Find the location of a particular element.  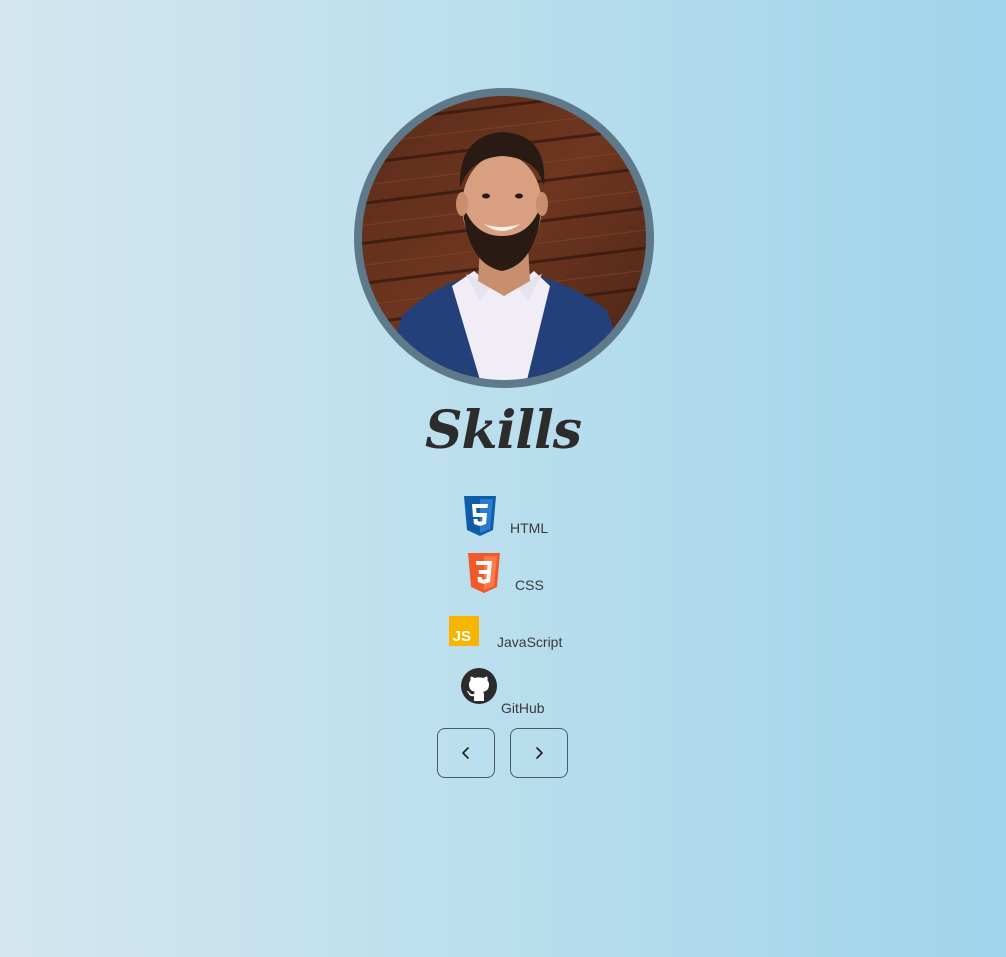

css3-icon is located at coordinates (484, 573).